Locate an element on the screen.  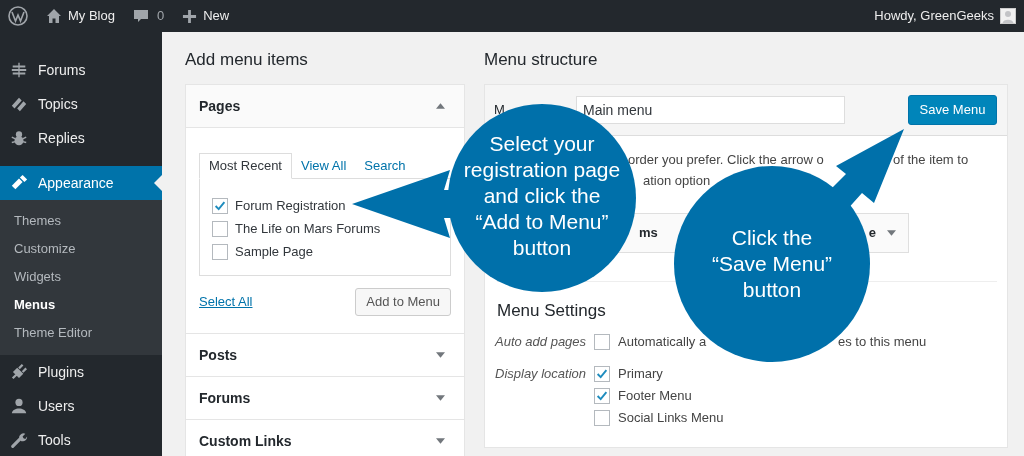
setting-label: Display location is located at coordinates (541, 374).